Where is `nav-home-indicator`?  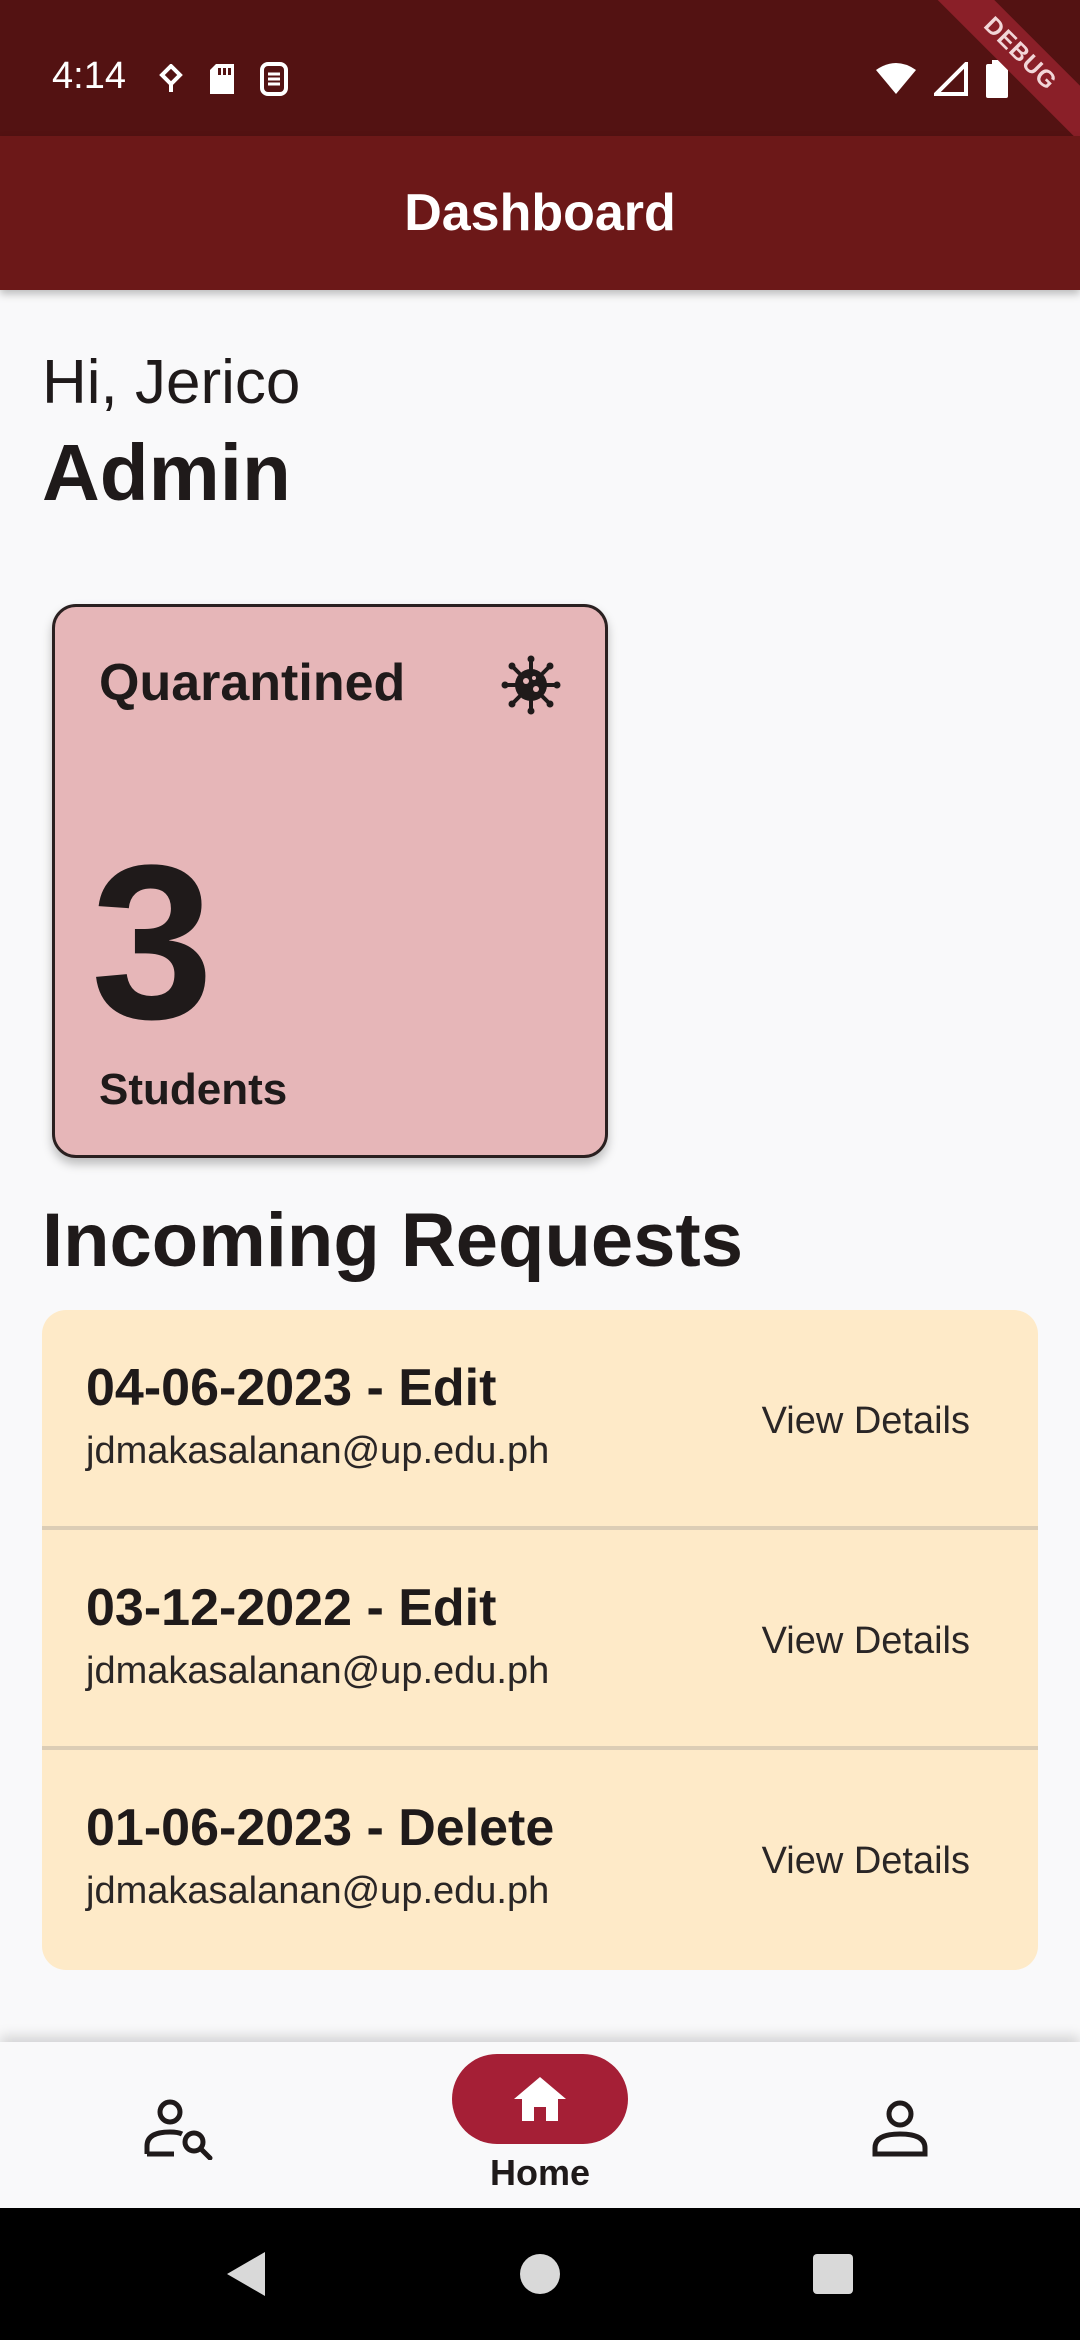 nav-home-indicator is located at coordinates (540, 2099).